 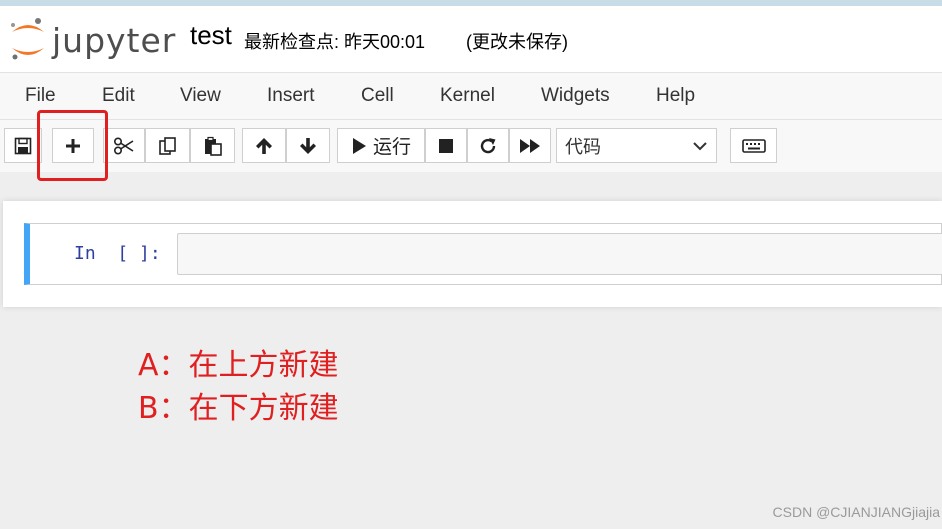 I want to click on arrow-down-icon, so click(x=308, y=145).